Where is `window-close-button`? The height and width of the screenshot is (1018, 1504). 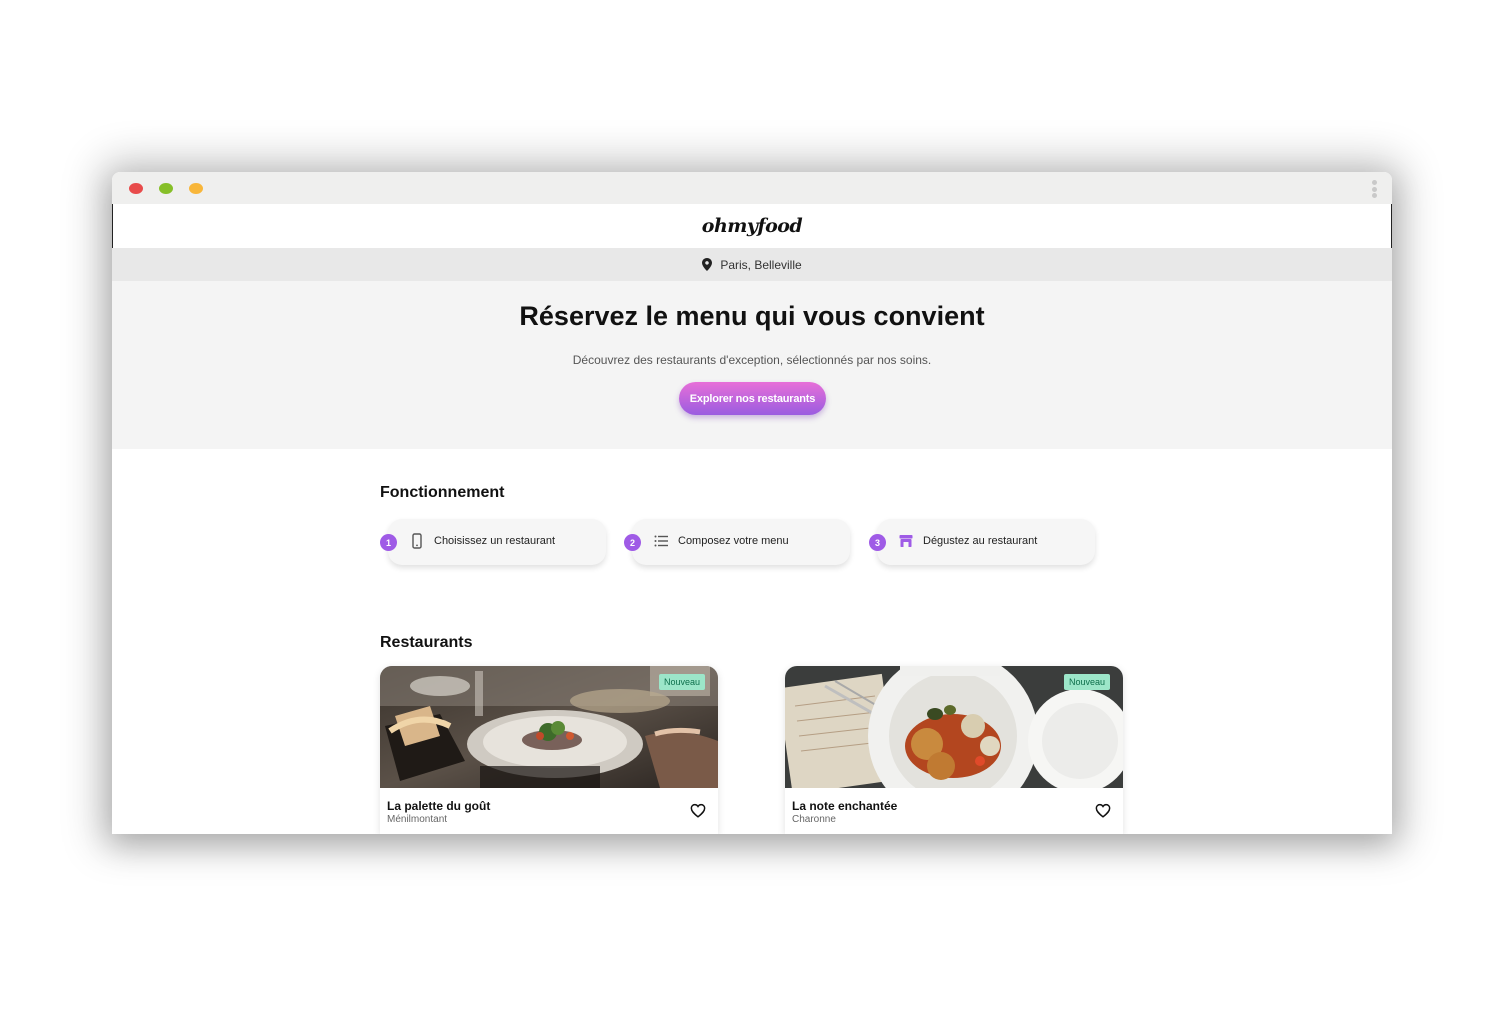 window-close-button is located at coordinates (136, 188).